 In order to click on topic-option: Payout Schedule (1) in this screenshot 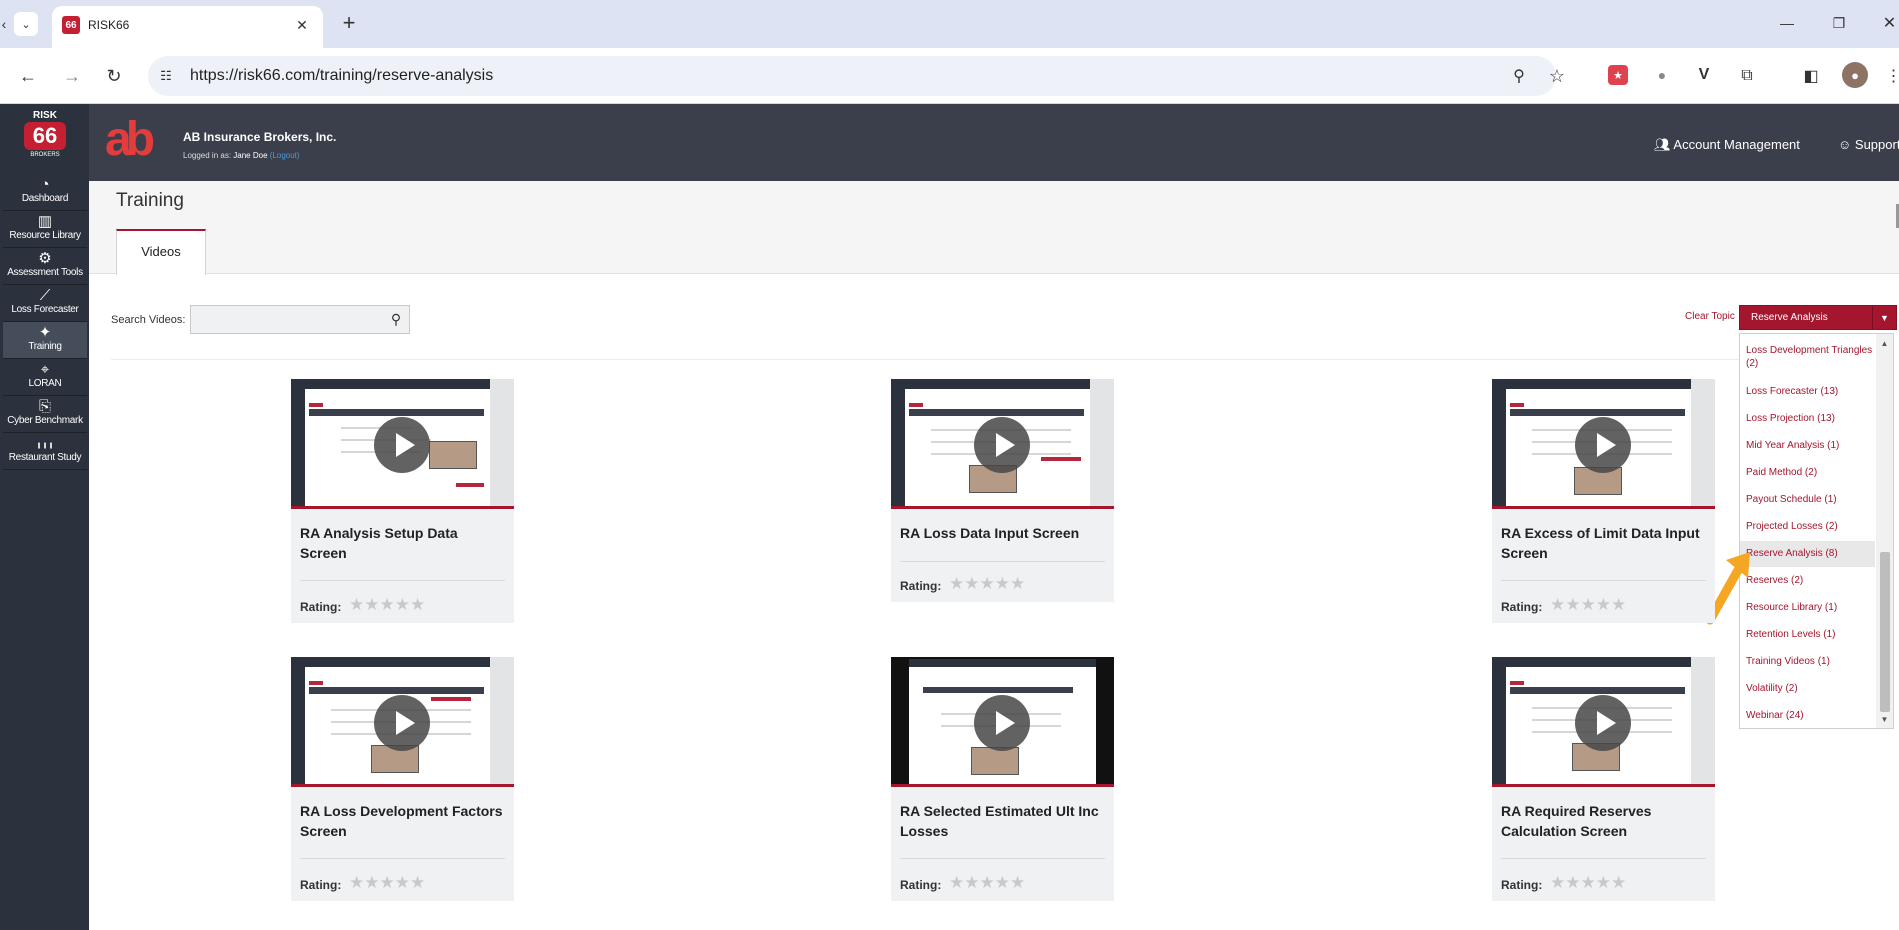, I will do `click(1810, 499)`.